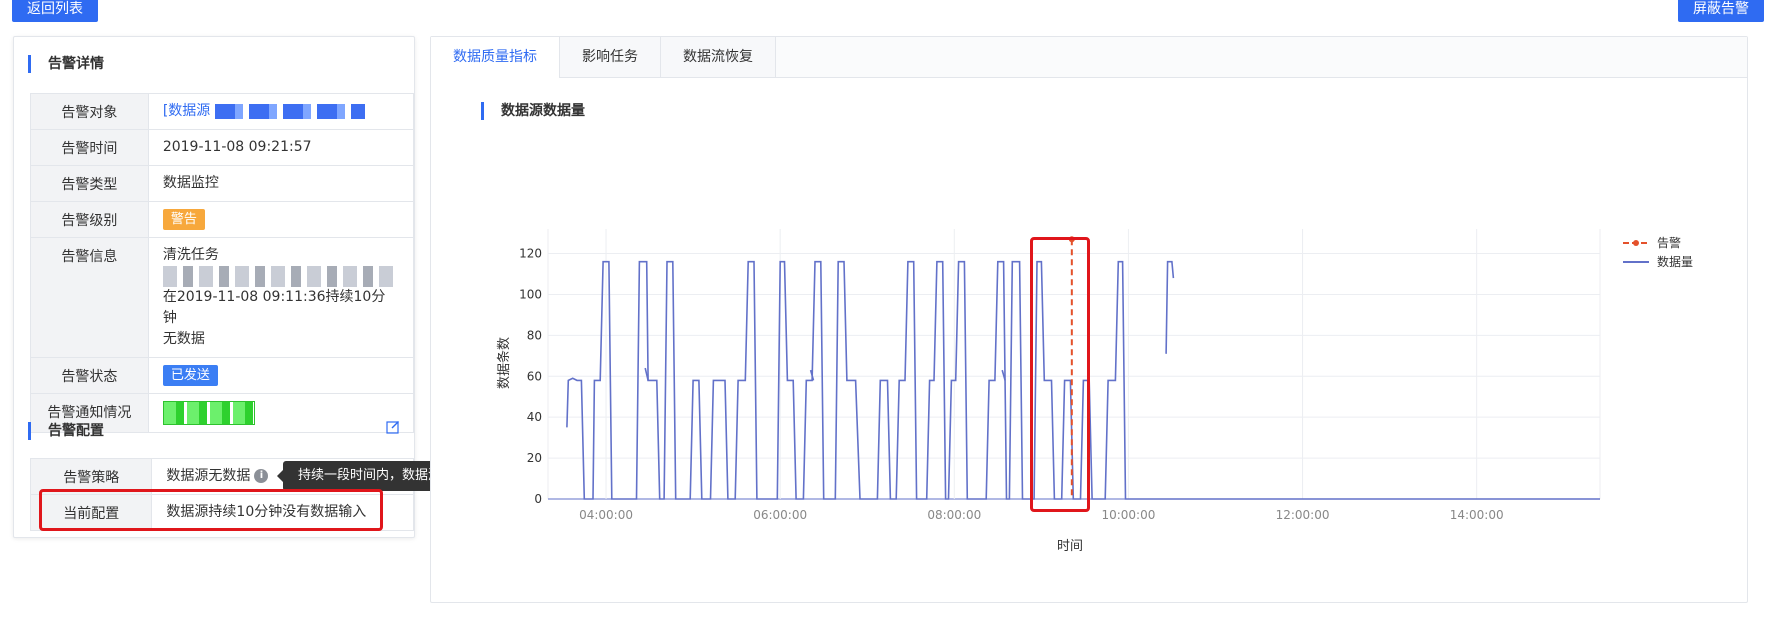 The height and width of the screenshot is (627, 1786). I want to click on level-badge: 警告, so click(183, 219).